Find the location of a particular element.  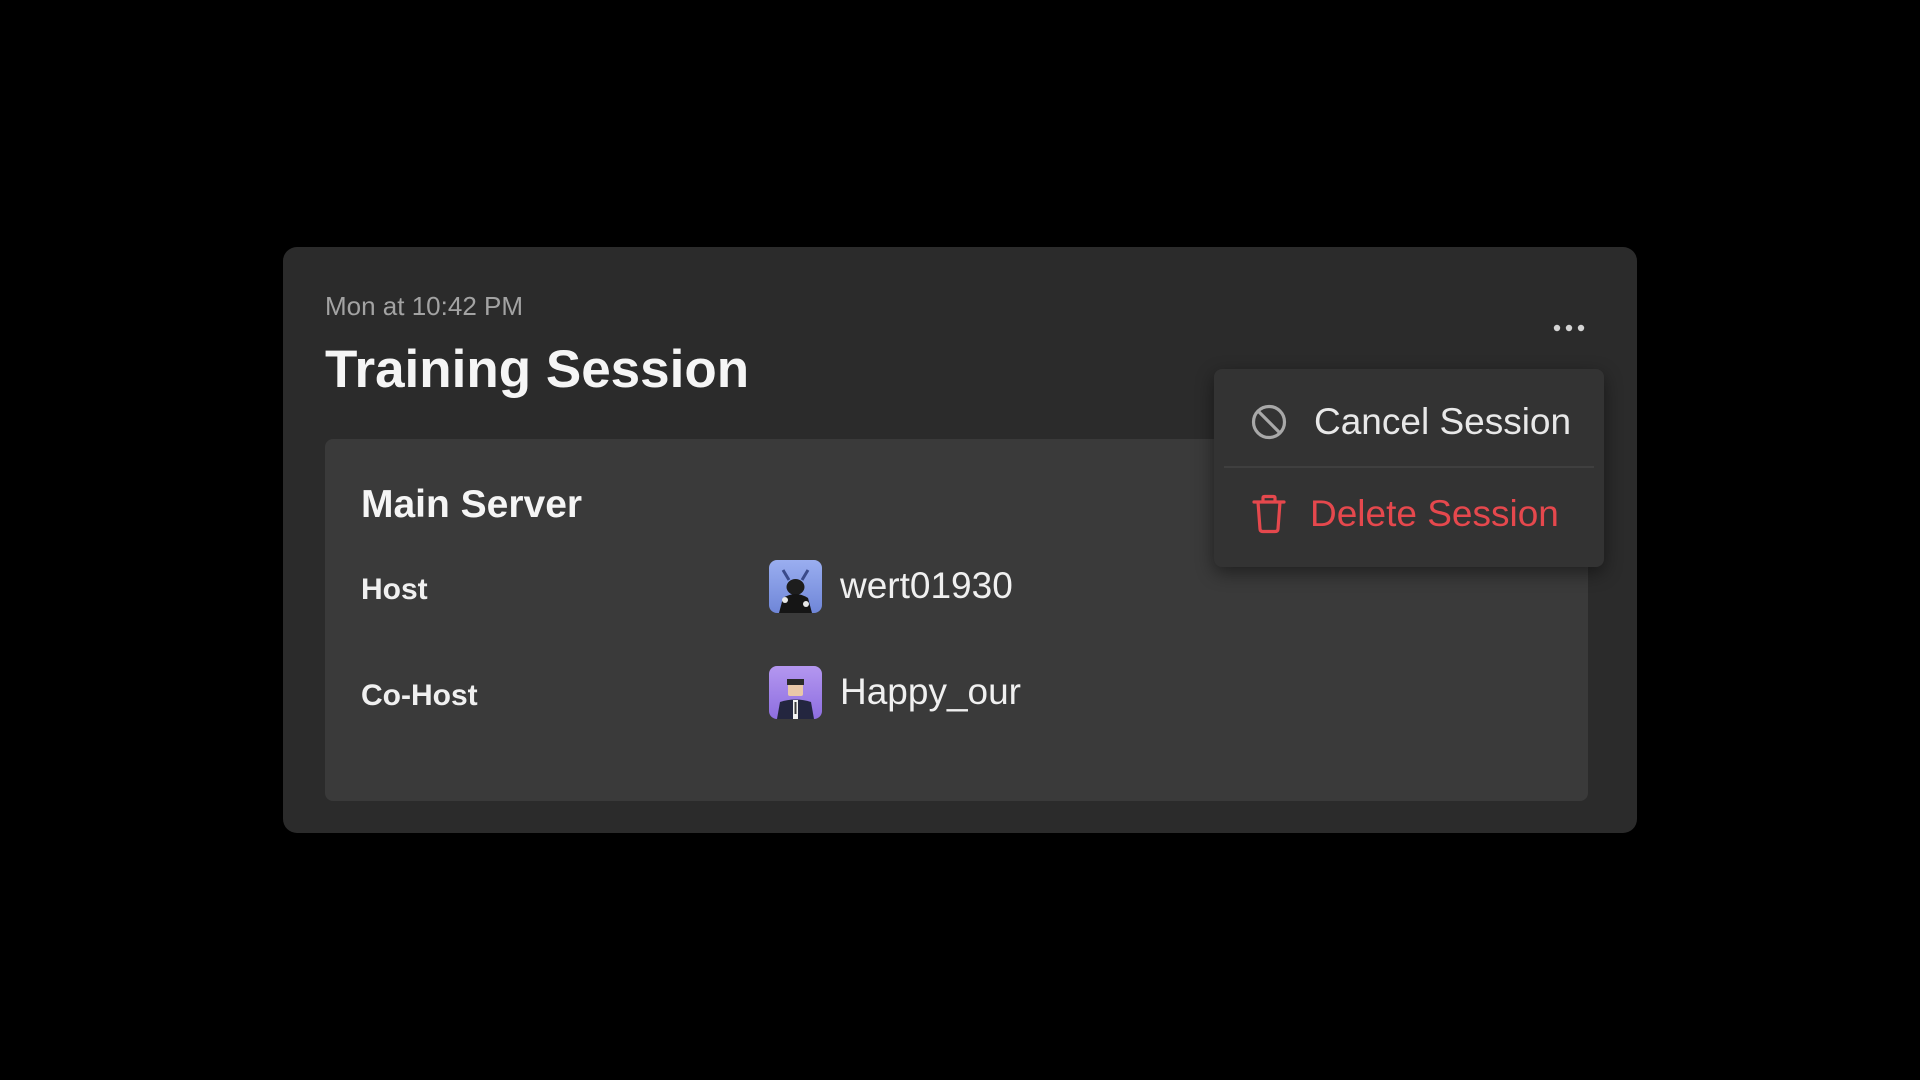

trash-icon is located at coordinates (1269, 514).